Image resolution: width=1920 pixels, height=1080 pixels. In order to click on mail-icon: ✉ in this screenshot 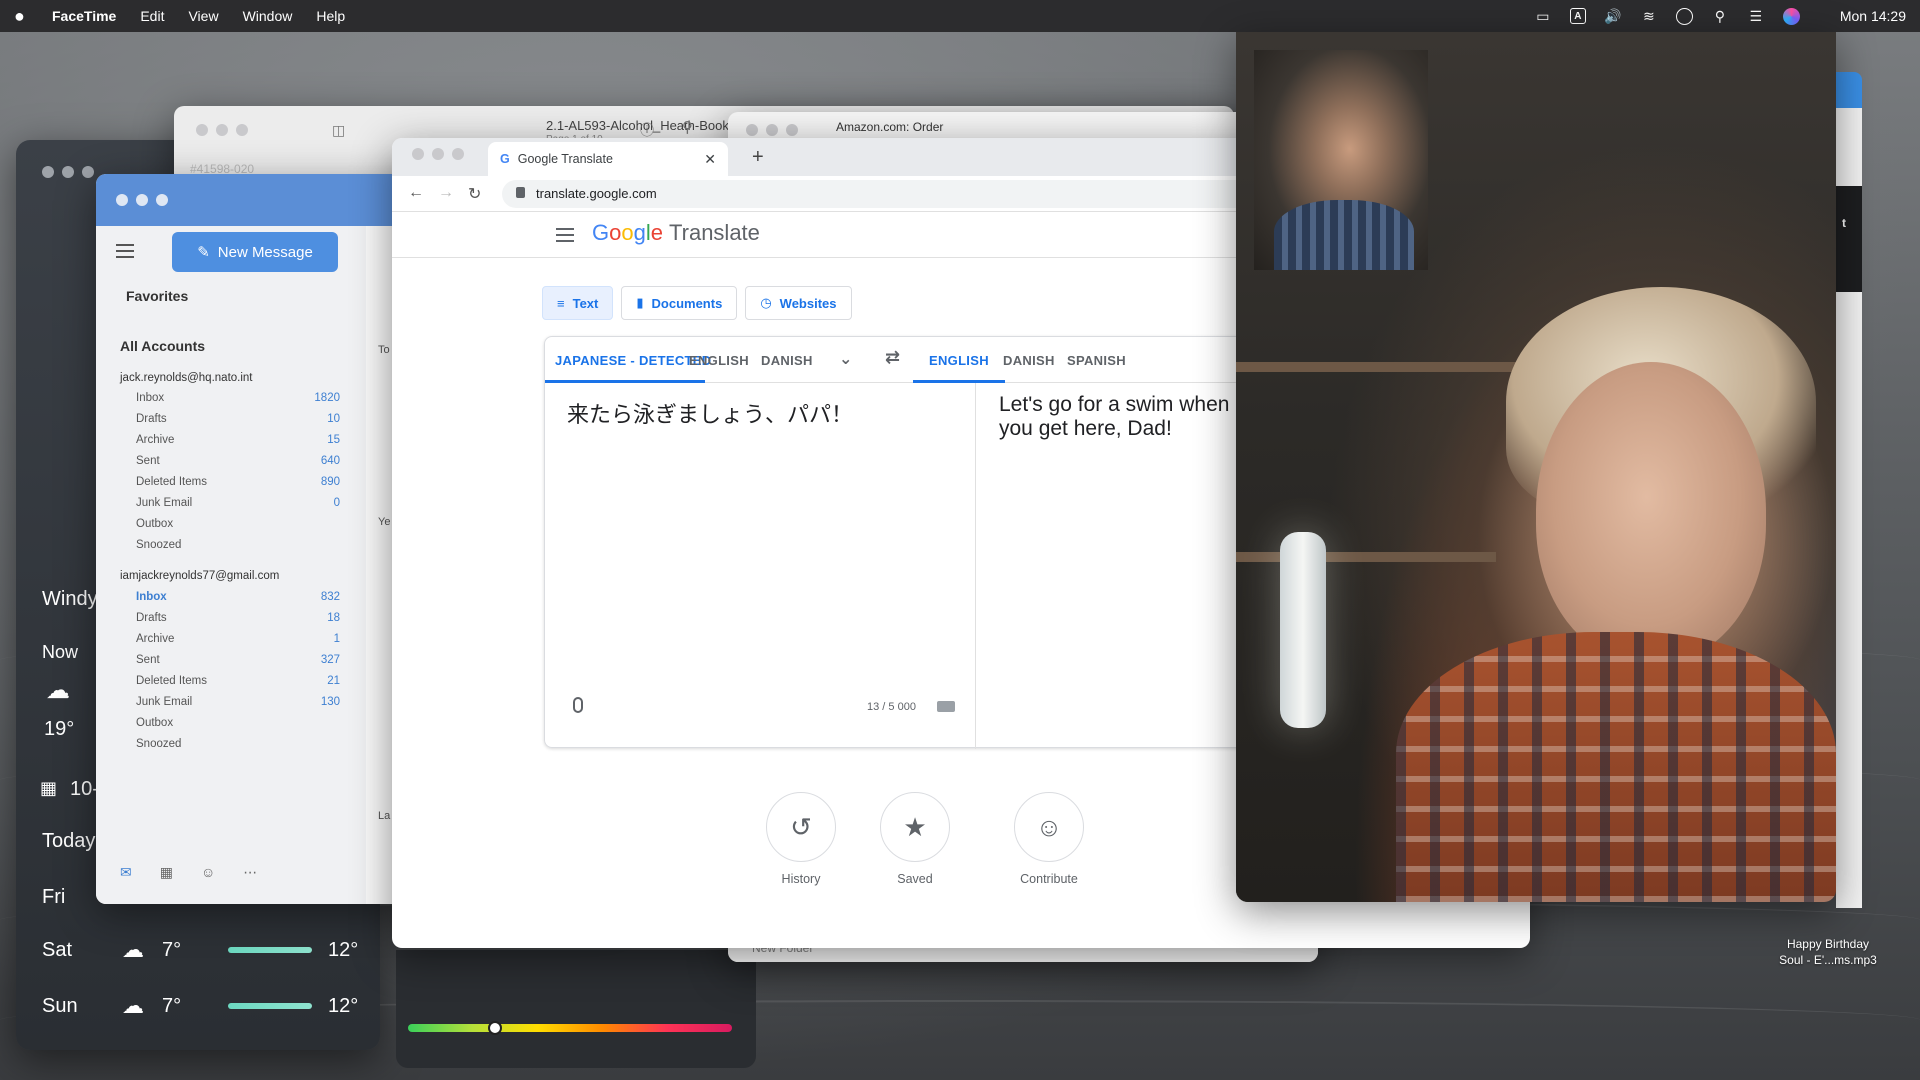, I will do `click(126, 872)`.